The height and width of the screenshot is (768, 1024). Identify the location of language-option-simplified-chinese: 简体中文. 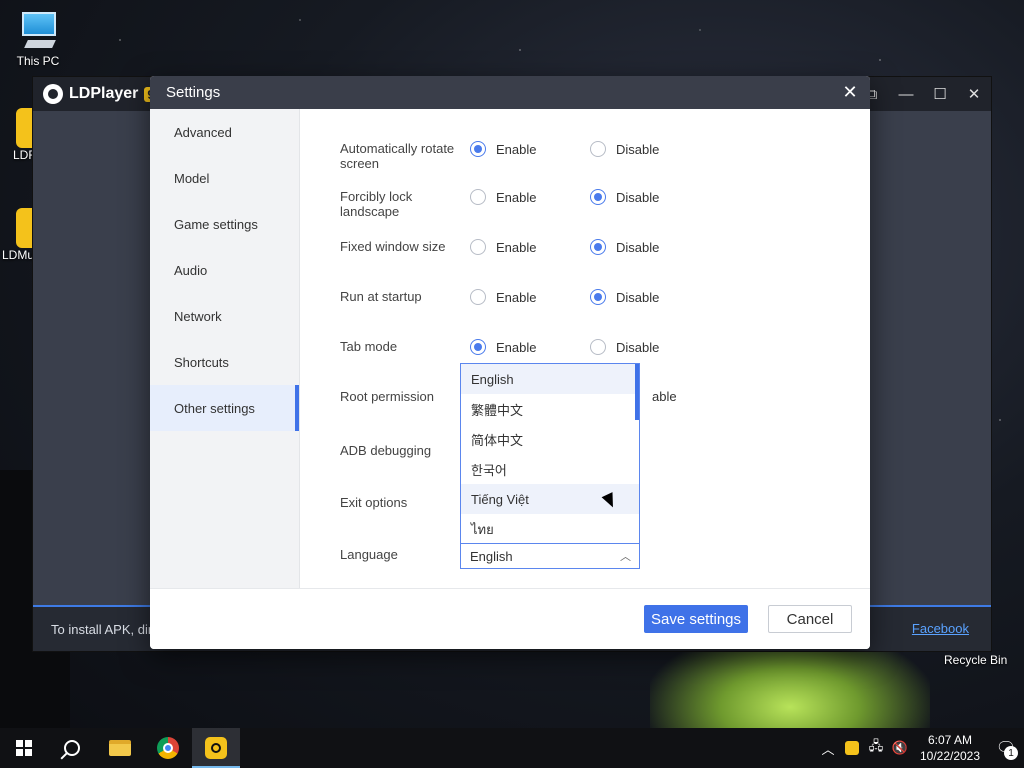
(550, 439).